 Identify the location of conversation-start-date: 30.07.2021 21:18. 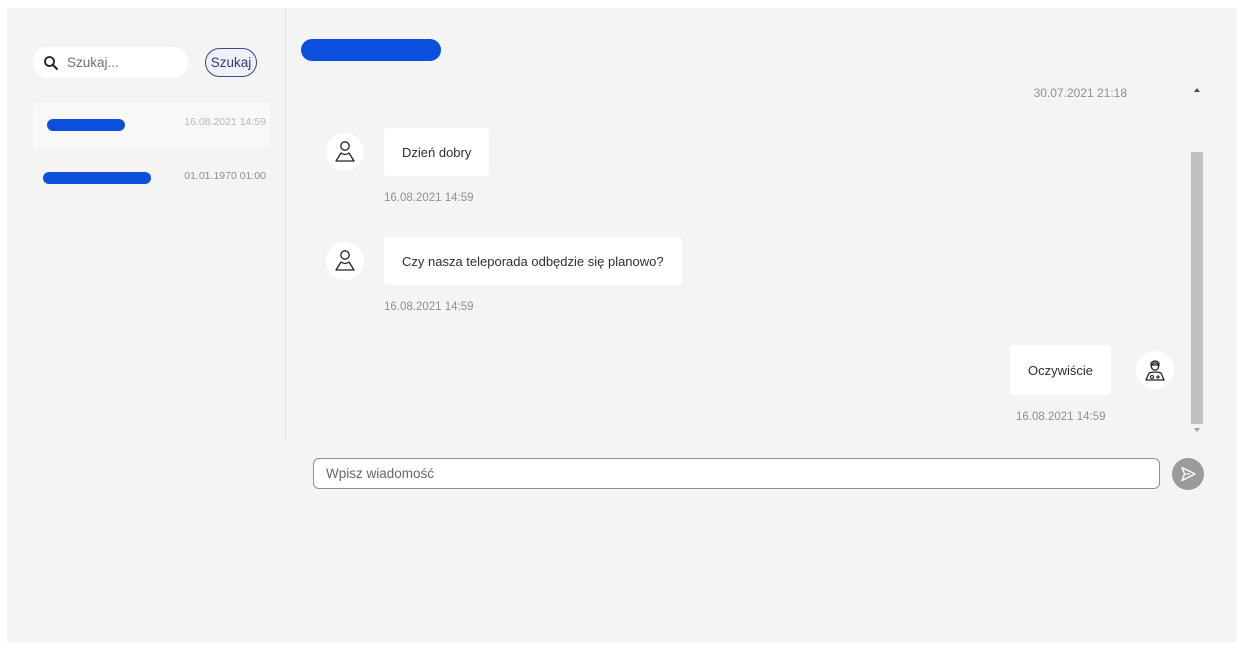
(1080, 93).